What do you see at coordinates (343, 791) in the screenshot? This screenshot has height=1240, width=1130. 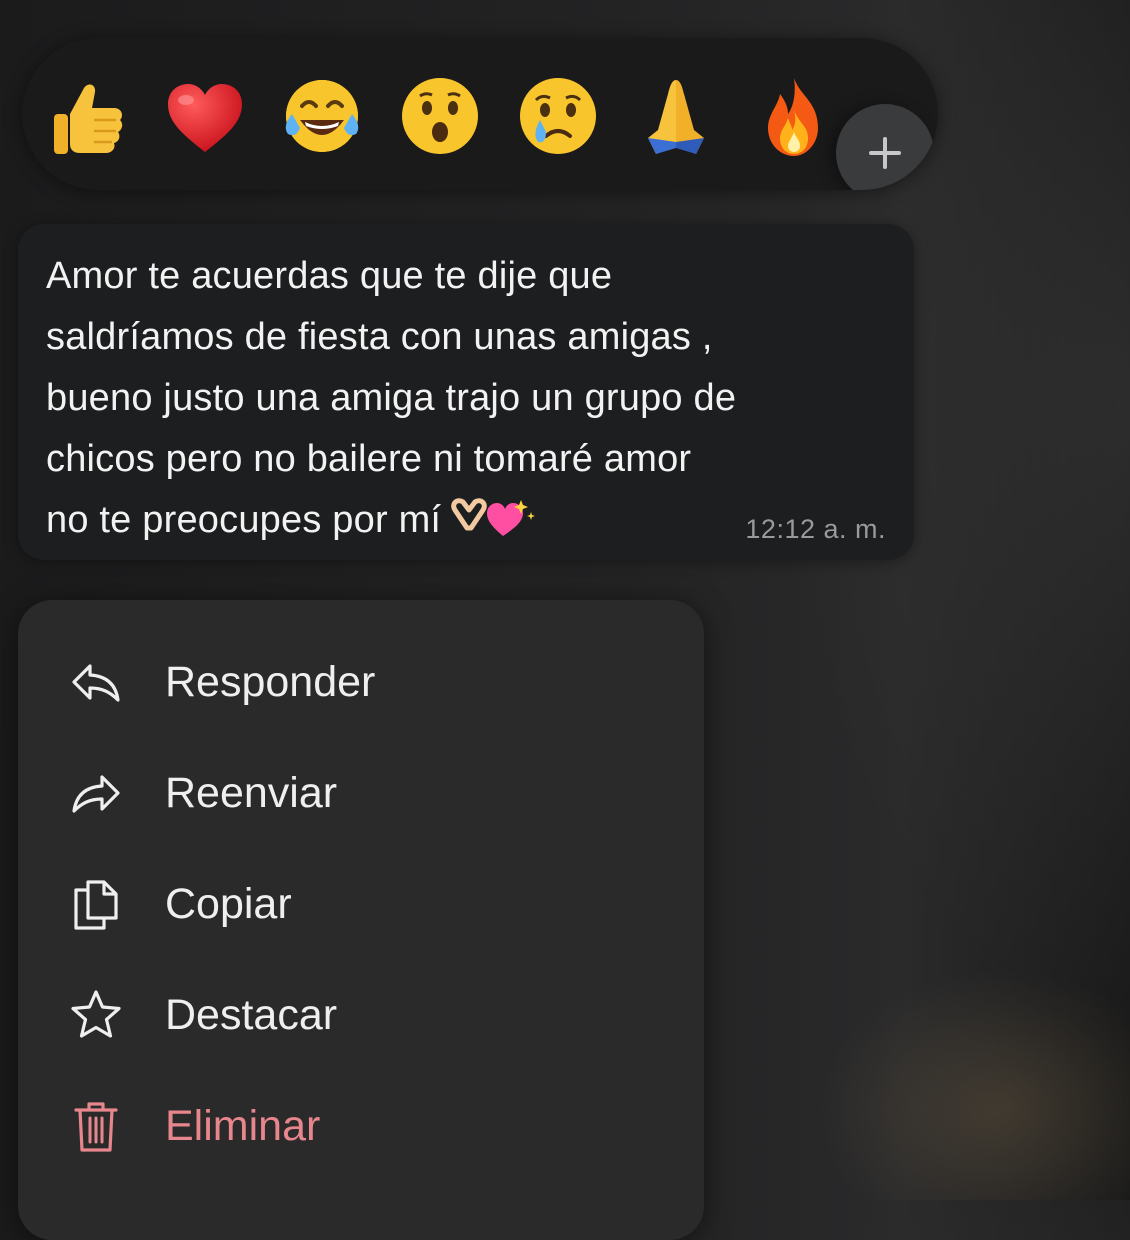 I see `menu-item-forward: Reenviar` at bounding box center [343, 791].